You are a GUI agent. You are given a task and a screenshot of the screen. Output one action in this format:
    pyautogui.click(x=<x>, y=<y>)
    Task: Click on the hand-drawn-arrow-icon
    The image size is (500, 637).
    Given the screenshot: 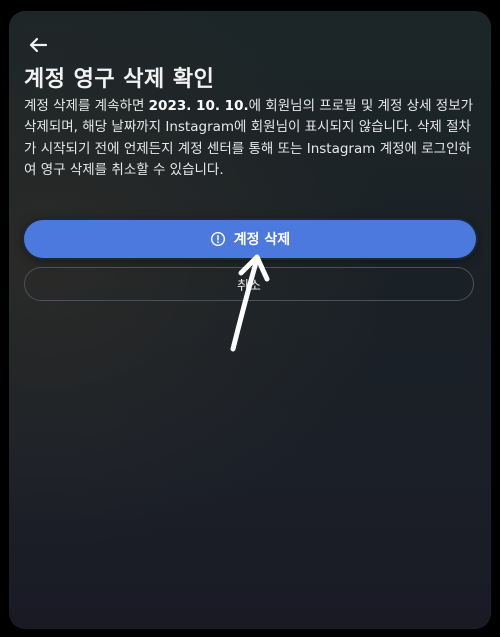 What is the action you would take?
    pyautogui.click(x=250, y=303)
    